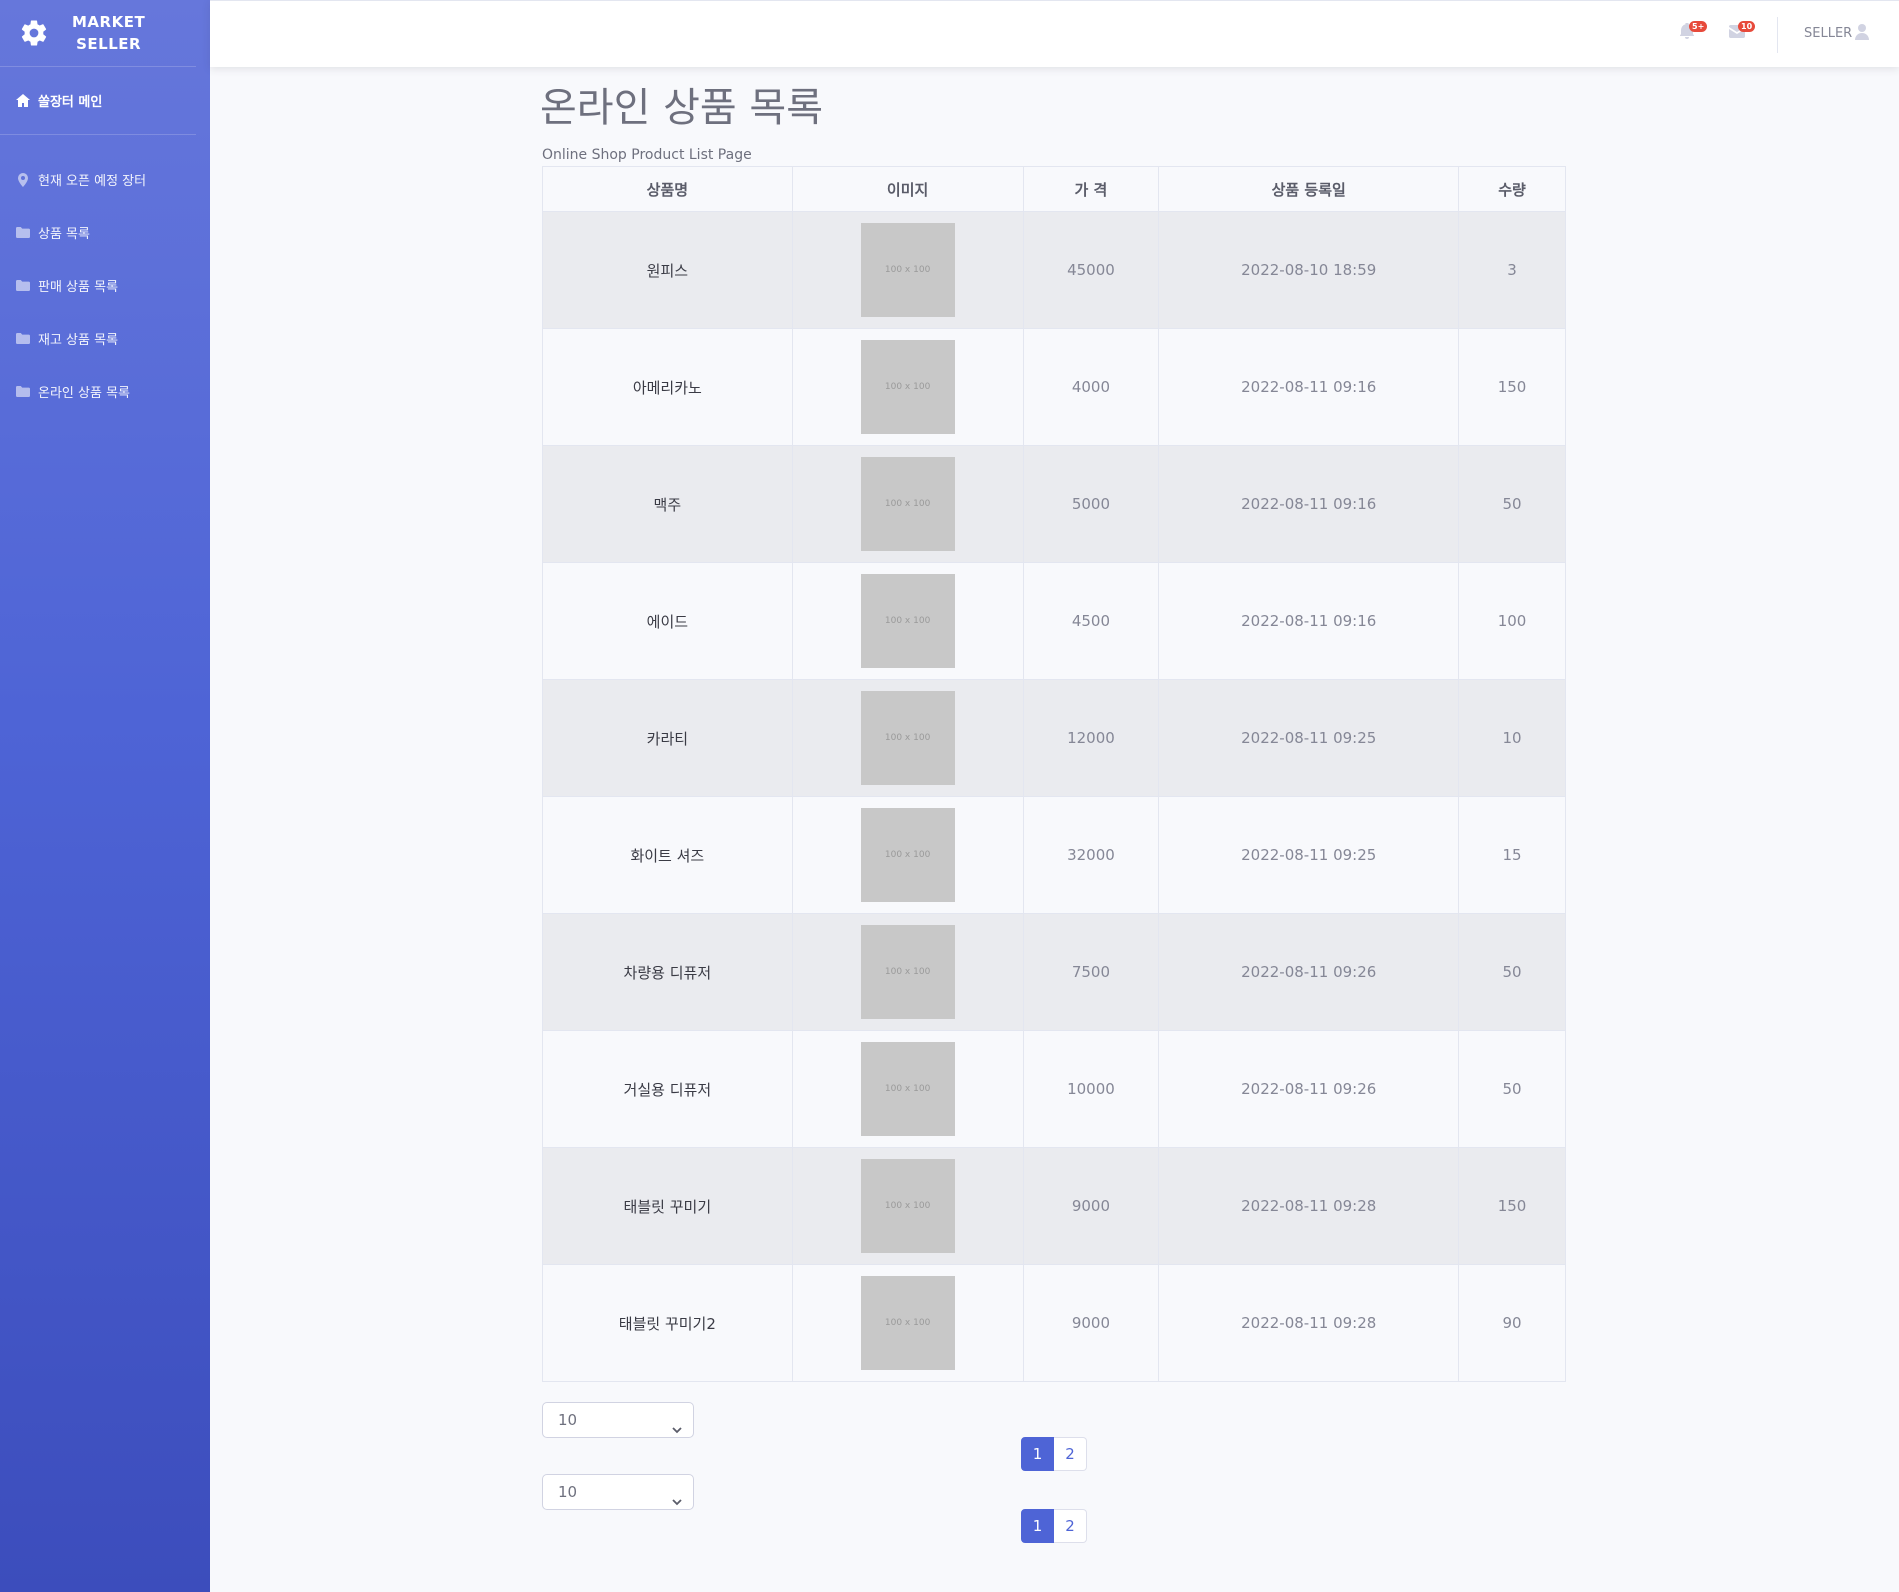 Image resolution: width=1899 pixels, height=1592 pixels. Describe the element at coordinates (105, 232) in the screenshot. I see `sidebar-item-products: 상품 목록` at that location.